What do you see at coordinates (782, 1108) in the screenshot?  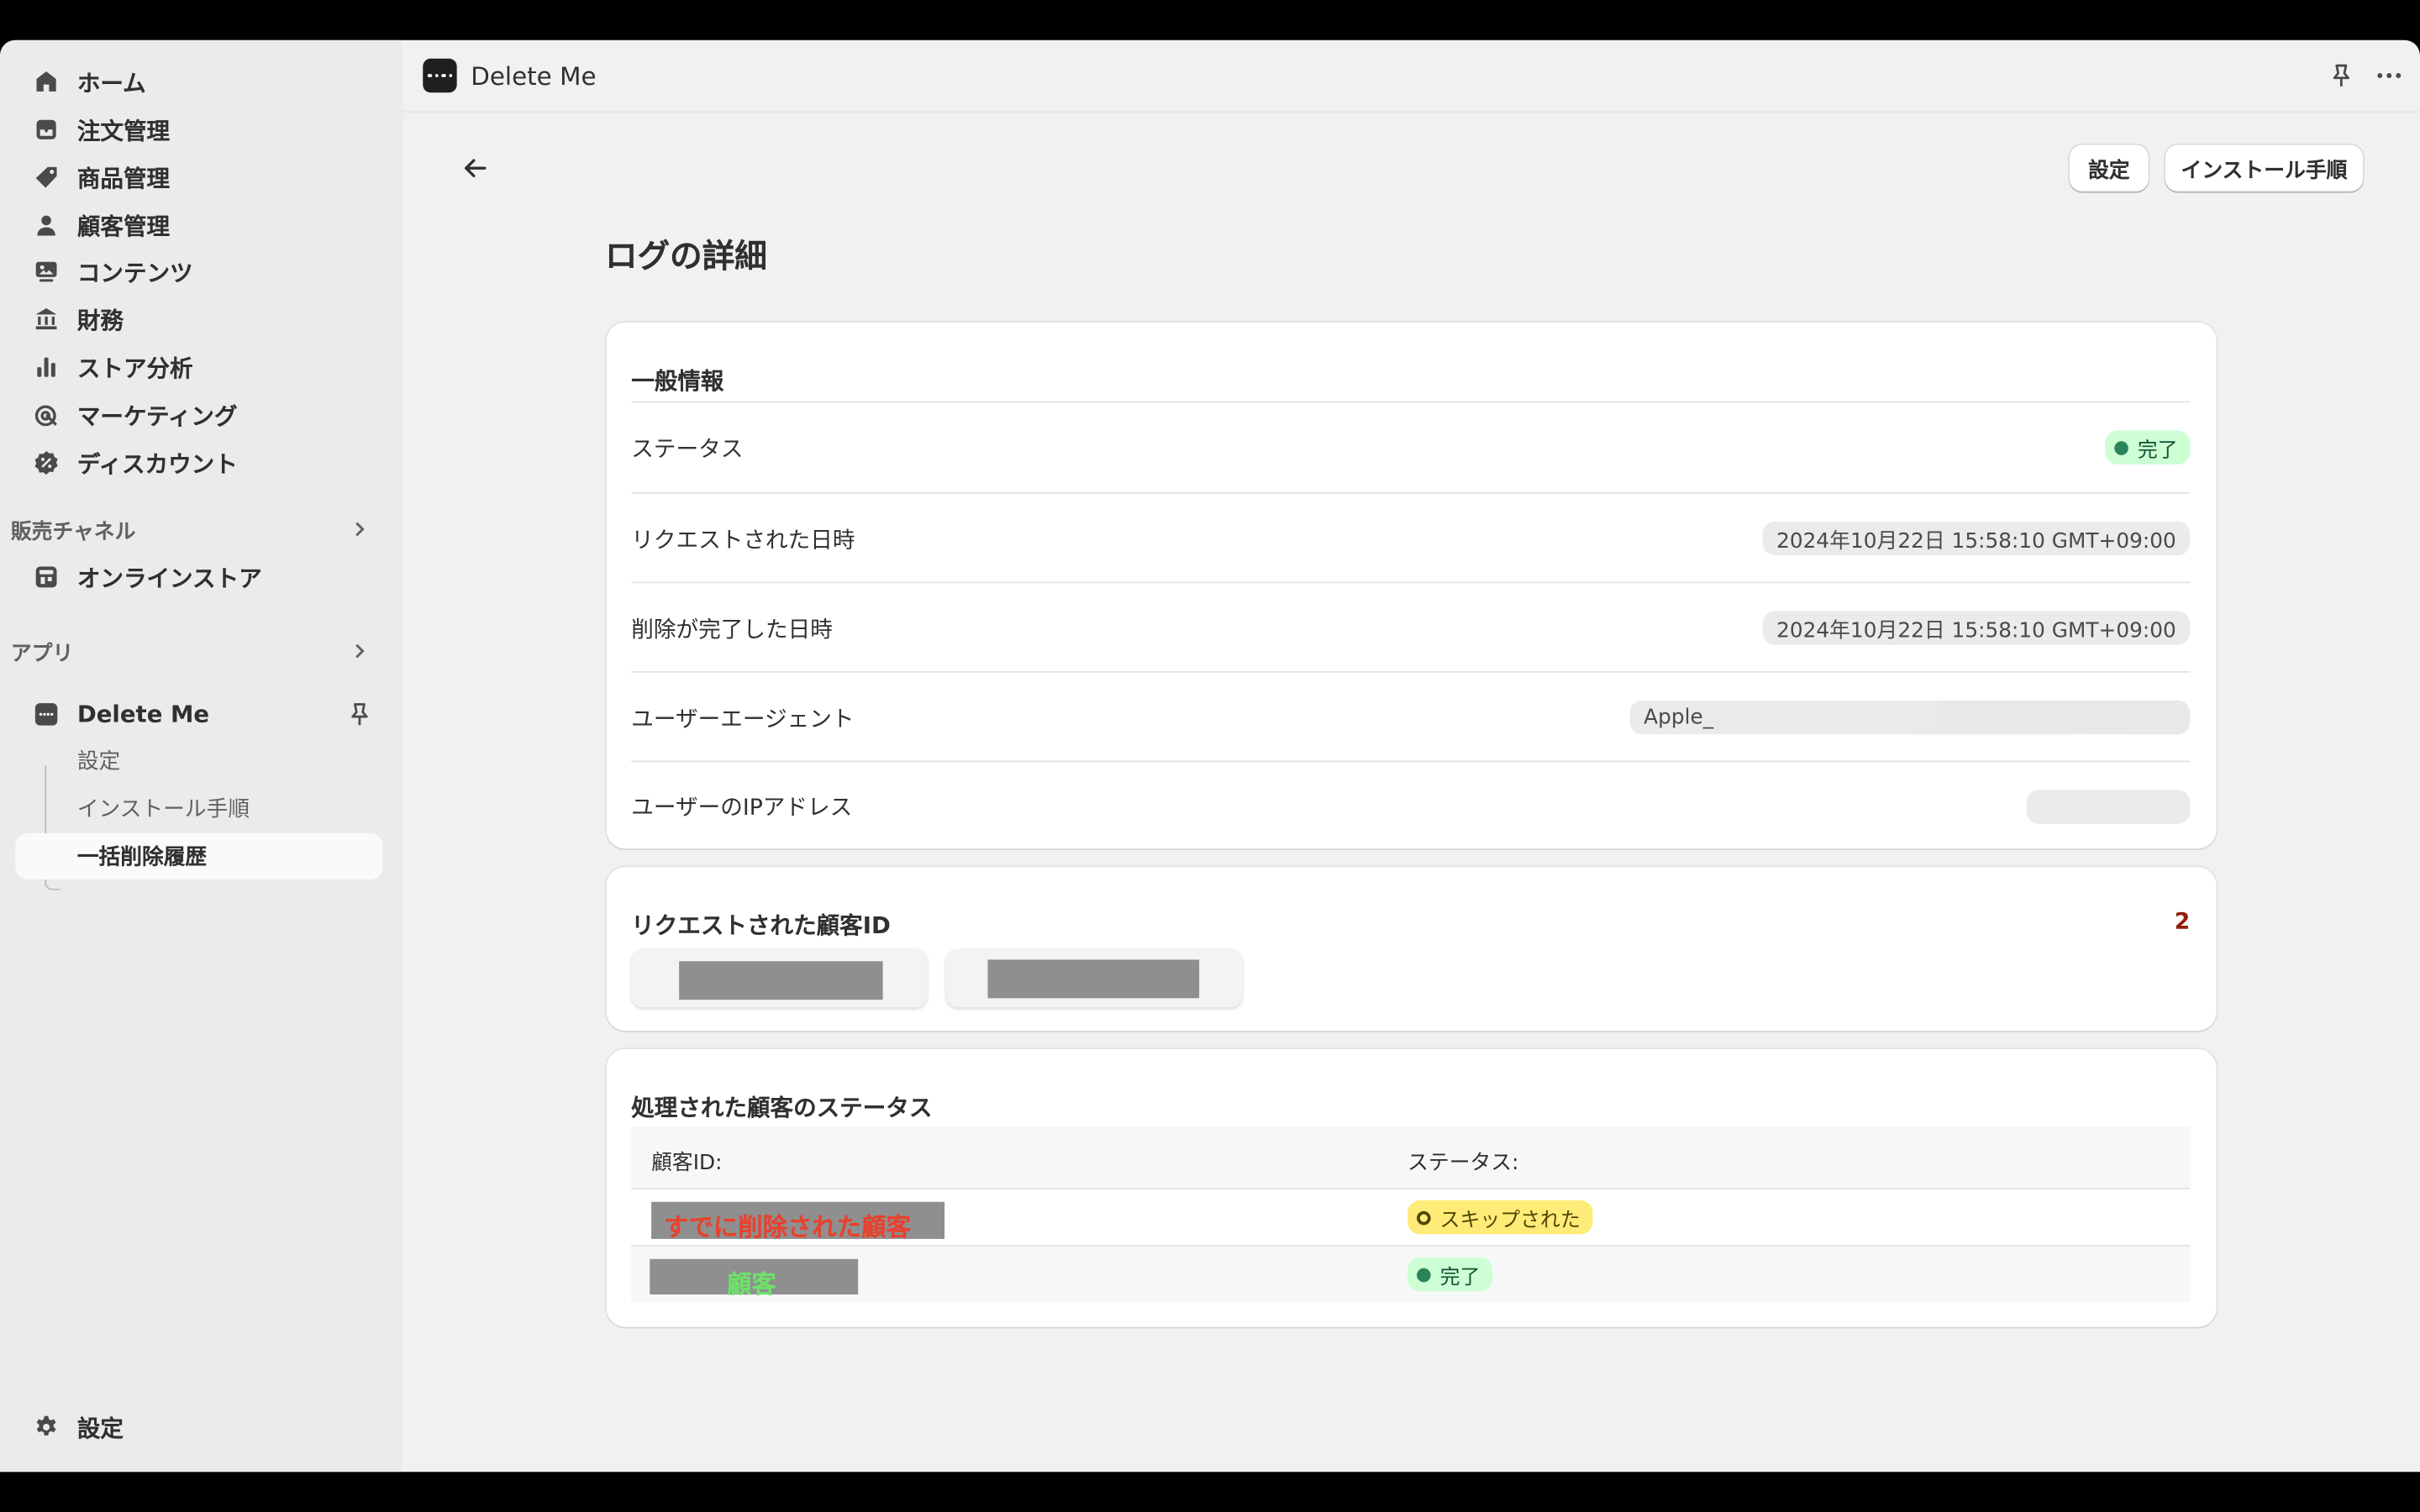 I see `processed-heading: 処理された顧客のステータス` at bounding box center [782, 1108].